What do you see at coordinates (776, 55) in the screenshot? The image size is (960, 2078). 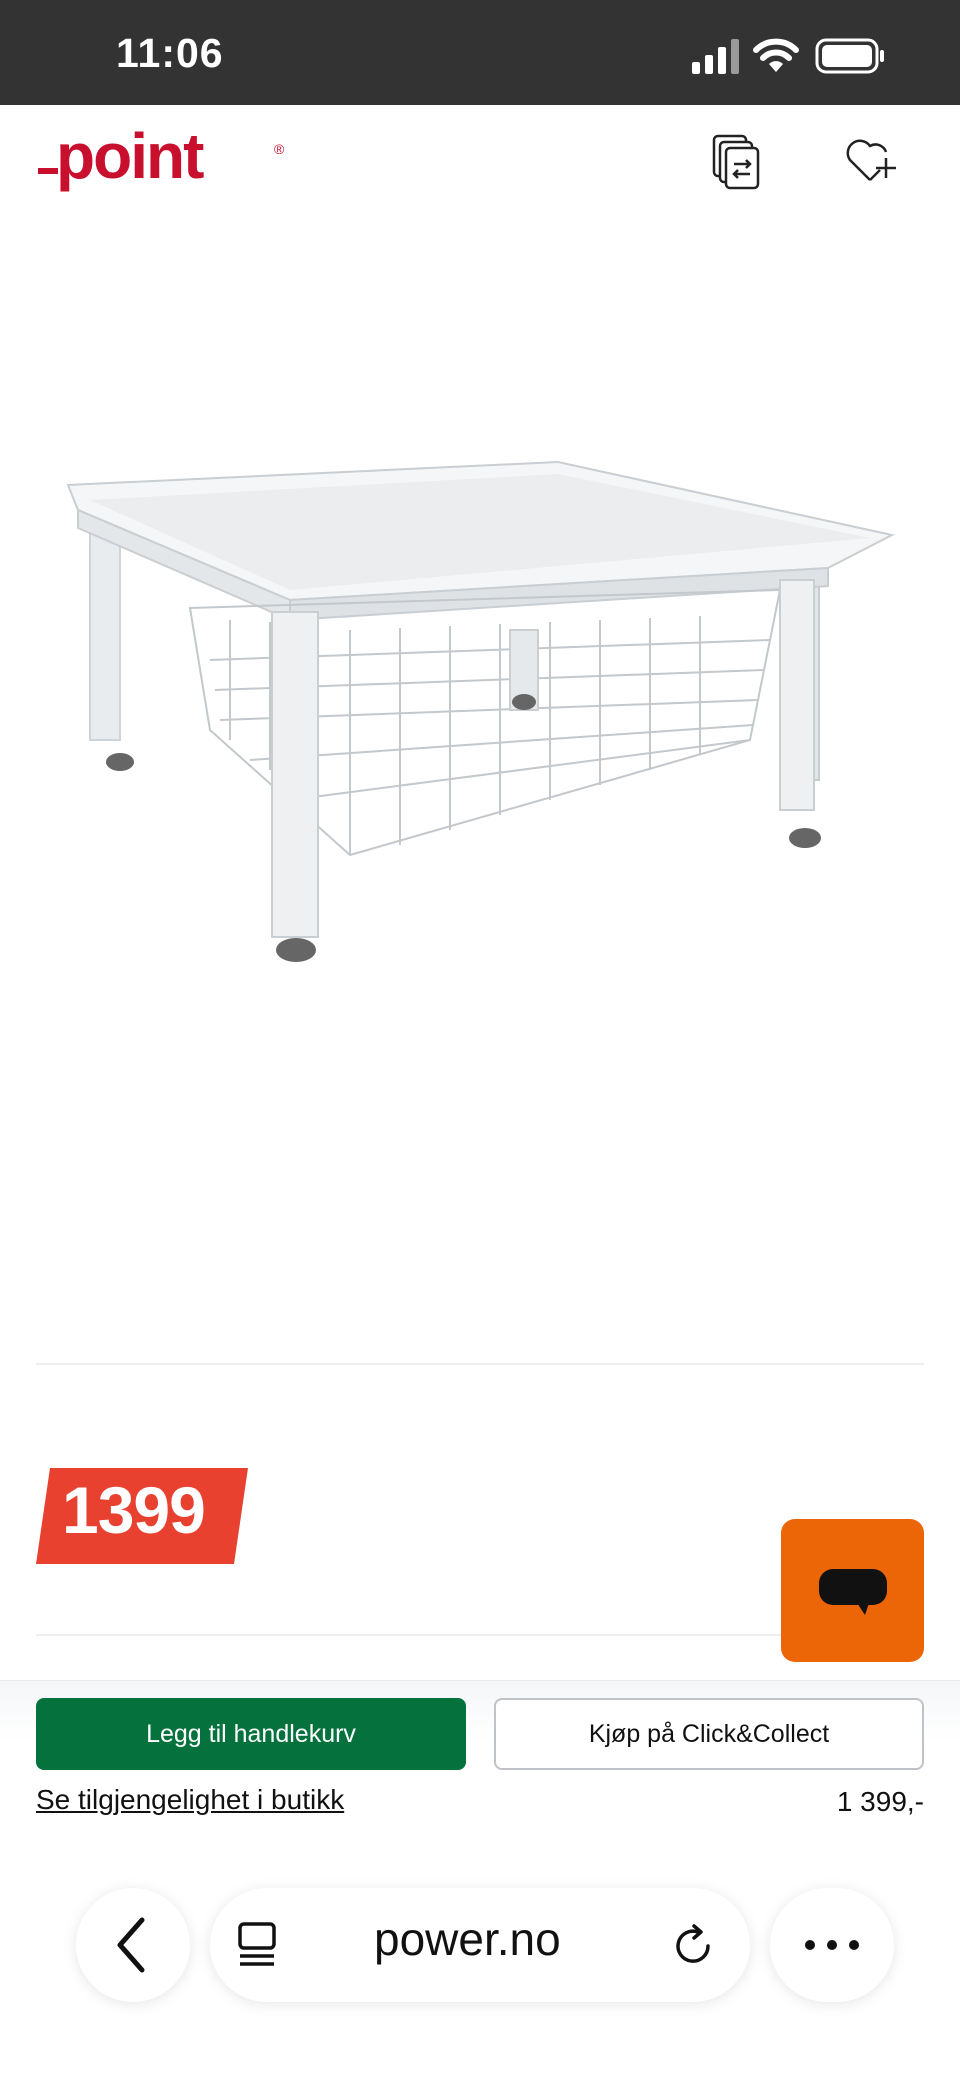 I see `wifi-icon` at bounding box center [776, 55].